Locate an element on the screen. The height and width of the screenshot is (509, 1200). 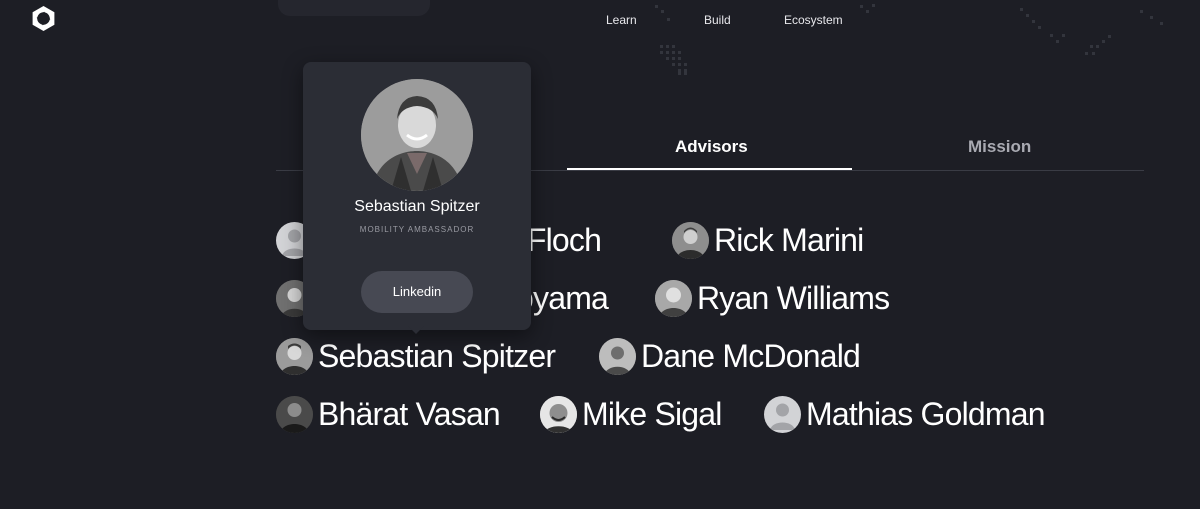
advisor-item: Bhärat Vasan is located at coordinates (388, 414).